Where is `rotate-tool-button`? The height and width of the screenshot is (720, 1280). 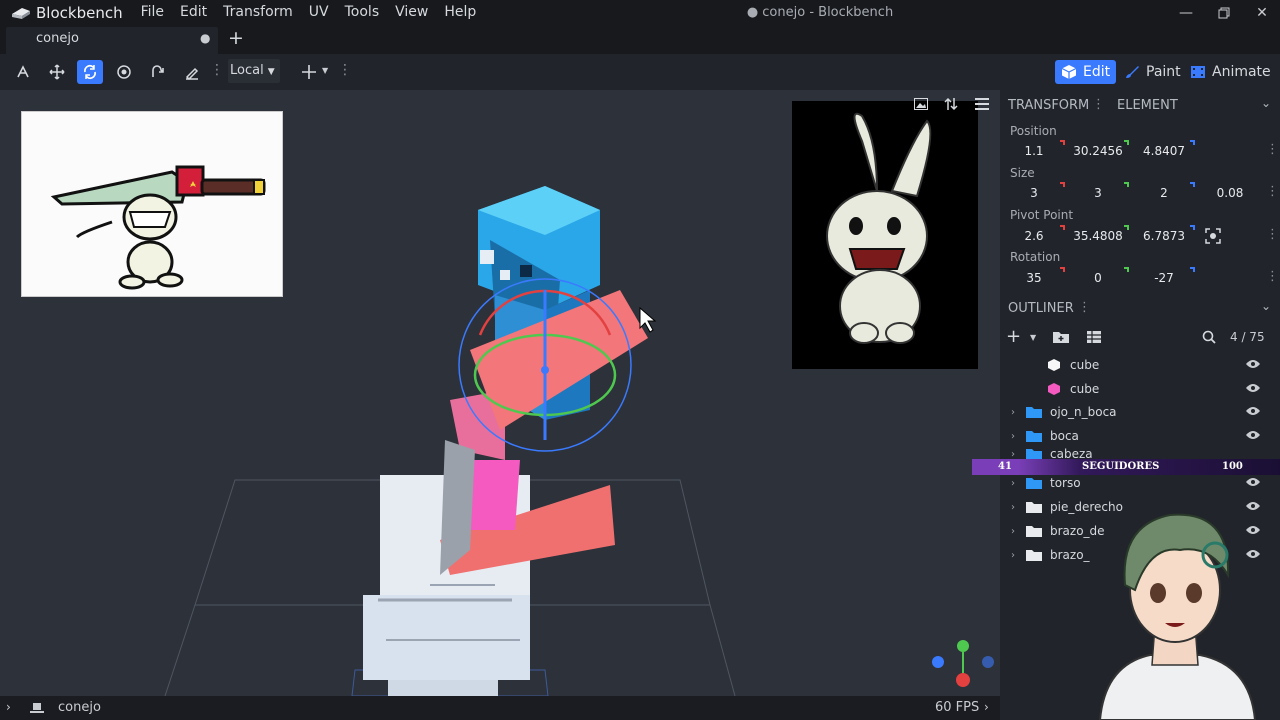 rotate-tool-button is located at coordinates (90, 72).